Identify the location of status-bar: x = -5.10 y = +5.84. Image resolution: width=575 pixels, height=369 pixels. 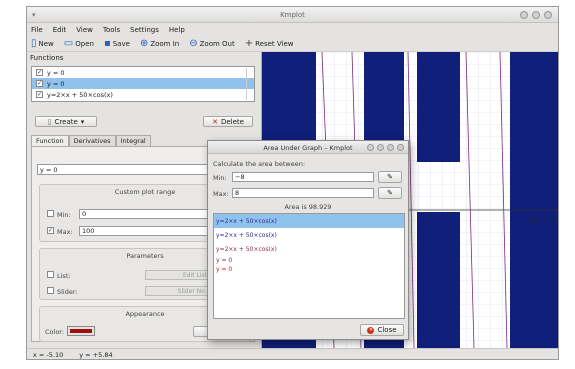
(292, 353).